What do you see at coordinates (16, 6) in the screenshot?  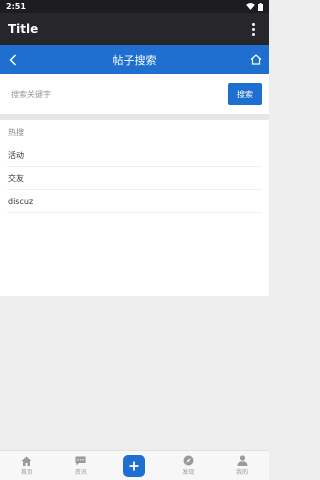 I see `status-time: 2:51` at bounding box center [16, 6].